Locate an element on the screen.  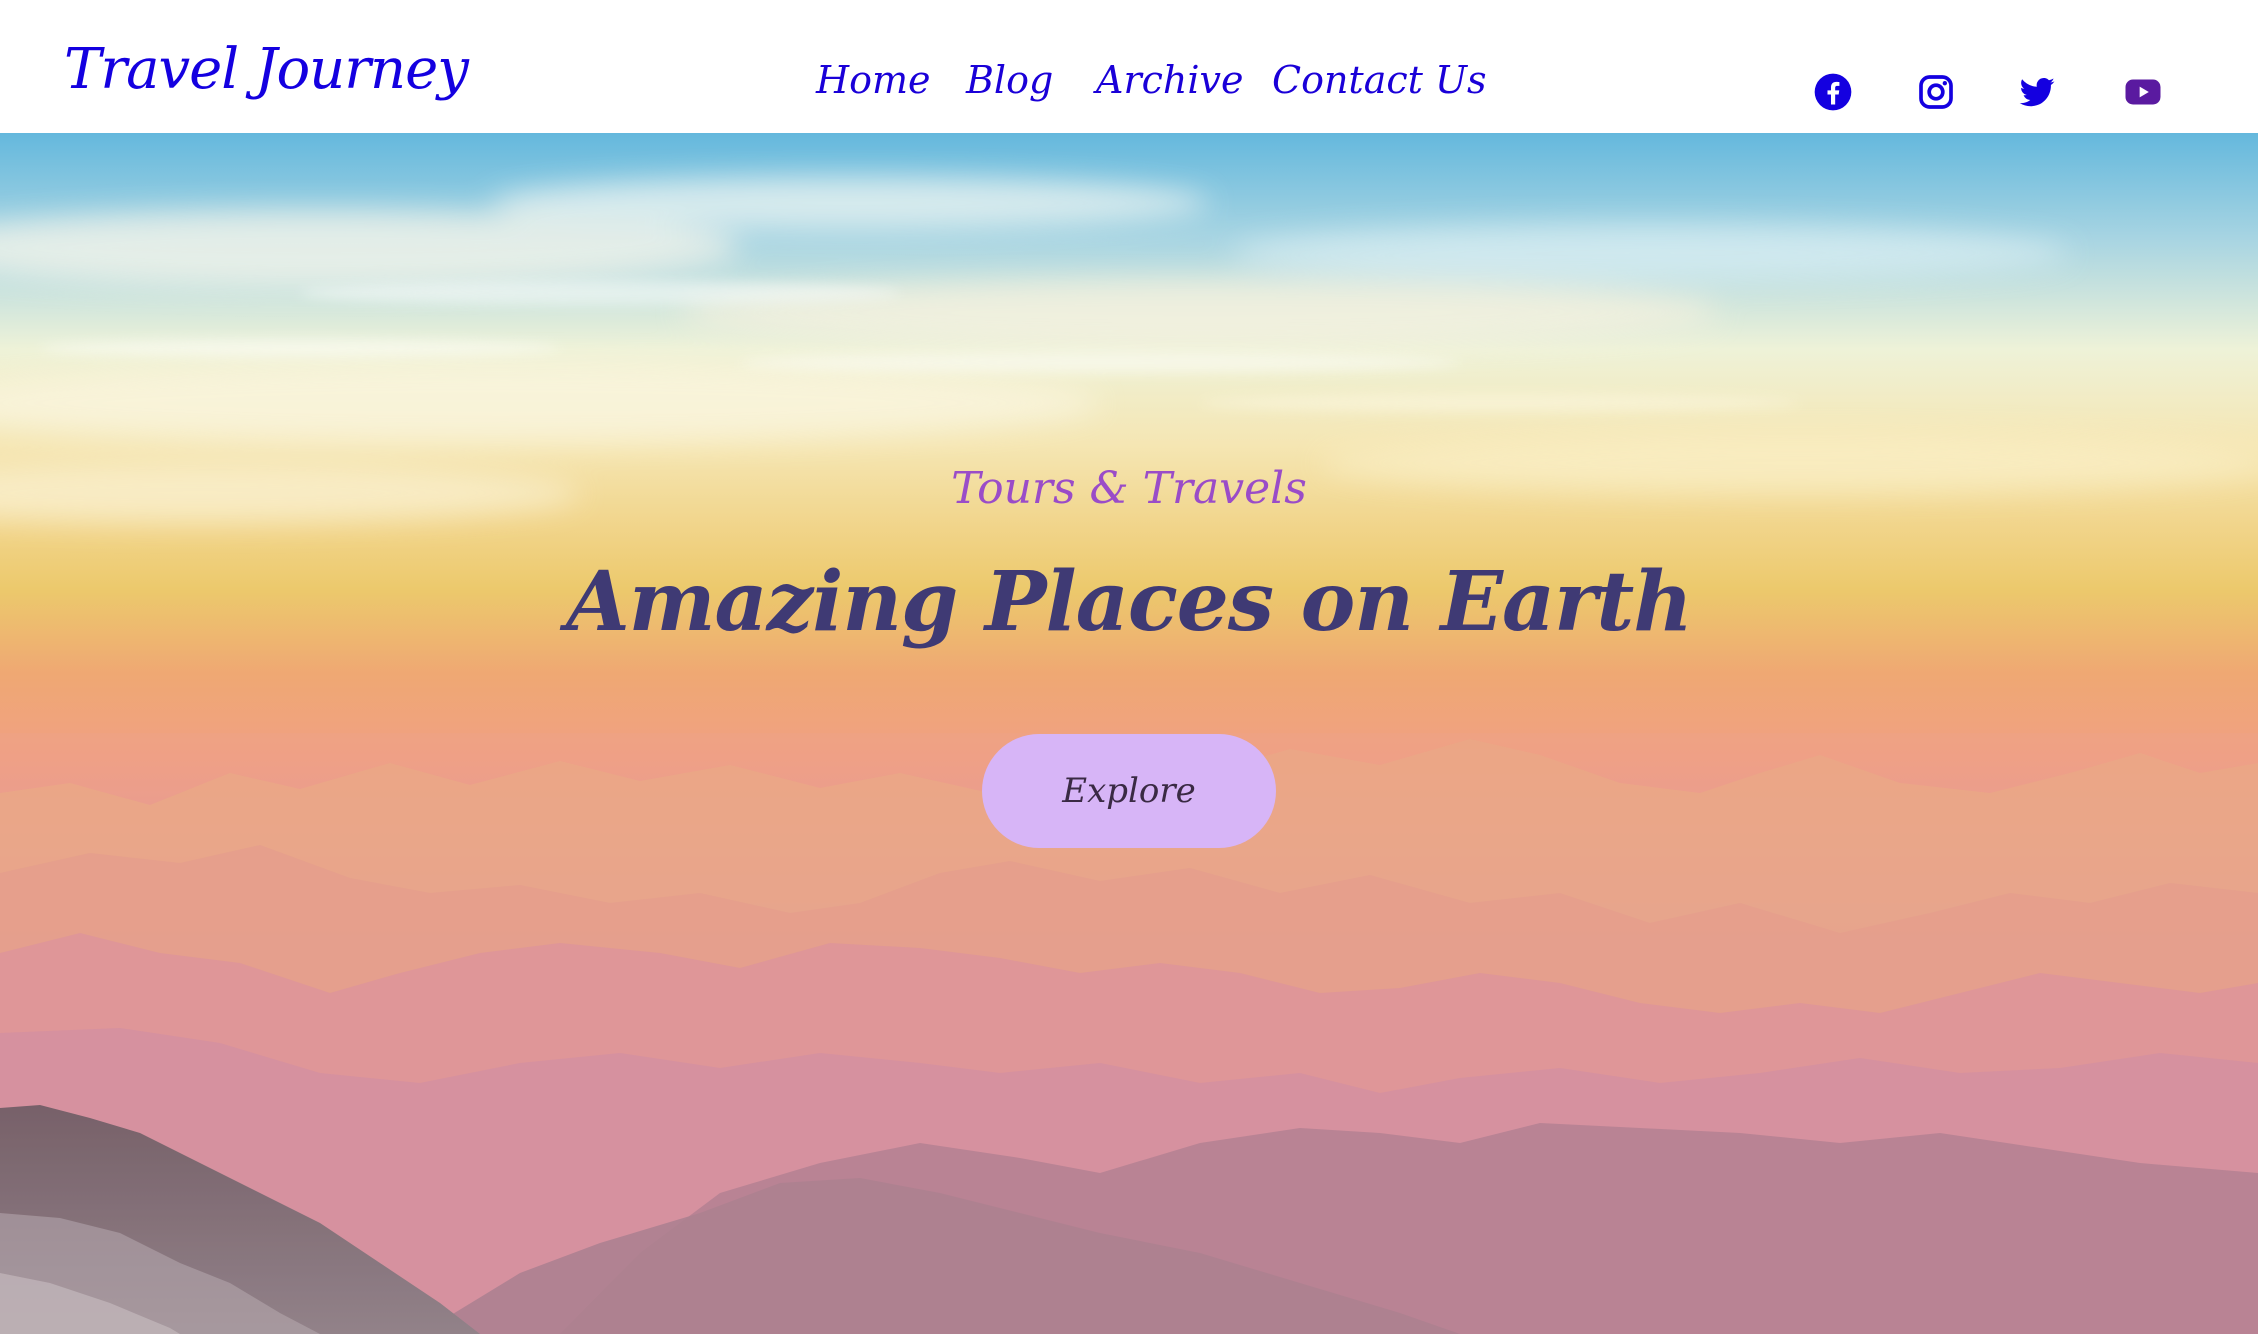
nav-blog-link: Blog is located at coordinates (1009, 80).